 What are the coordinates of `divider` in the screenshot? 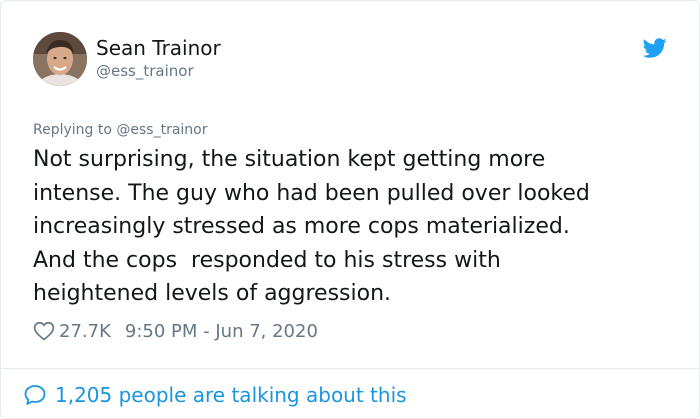 It's located at (350, 368).